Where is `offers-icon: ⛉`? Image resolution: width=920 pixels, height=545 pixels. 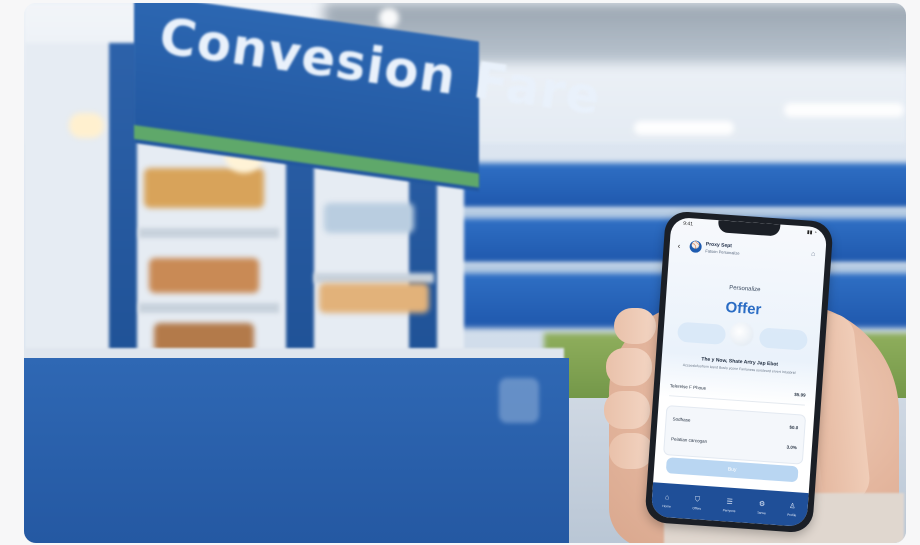
offers-icon: ⛉ is located at coordinates (697, 500).